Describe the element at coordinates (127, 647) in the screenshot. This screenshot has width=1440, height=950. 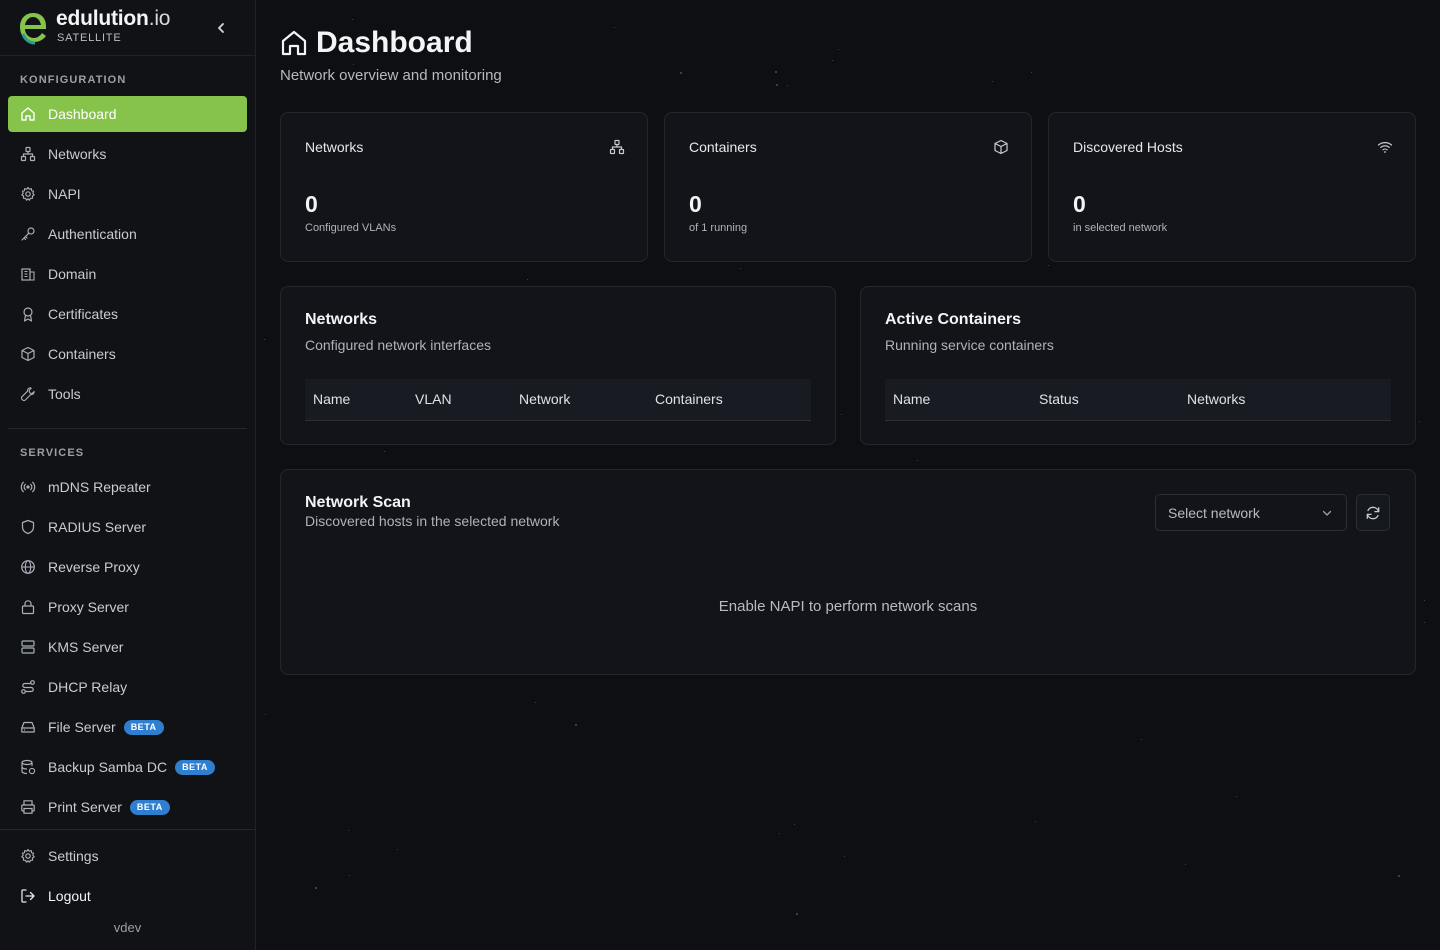
I see `sidebar-item-kms-server: KMS Server` at that location.